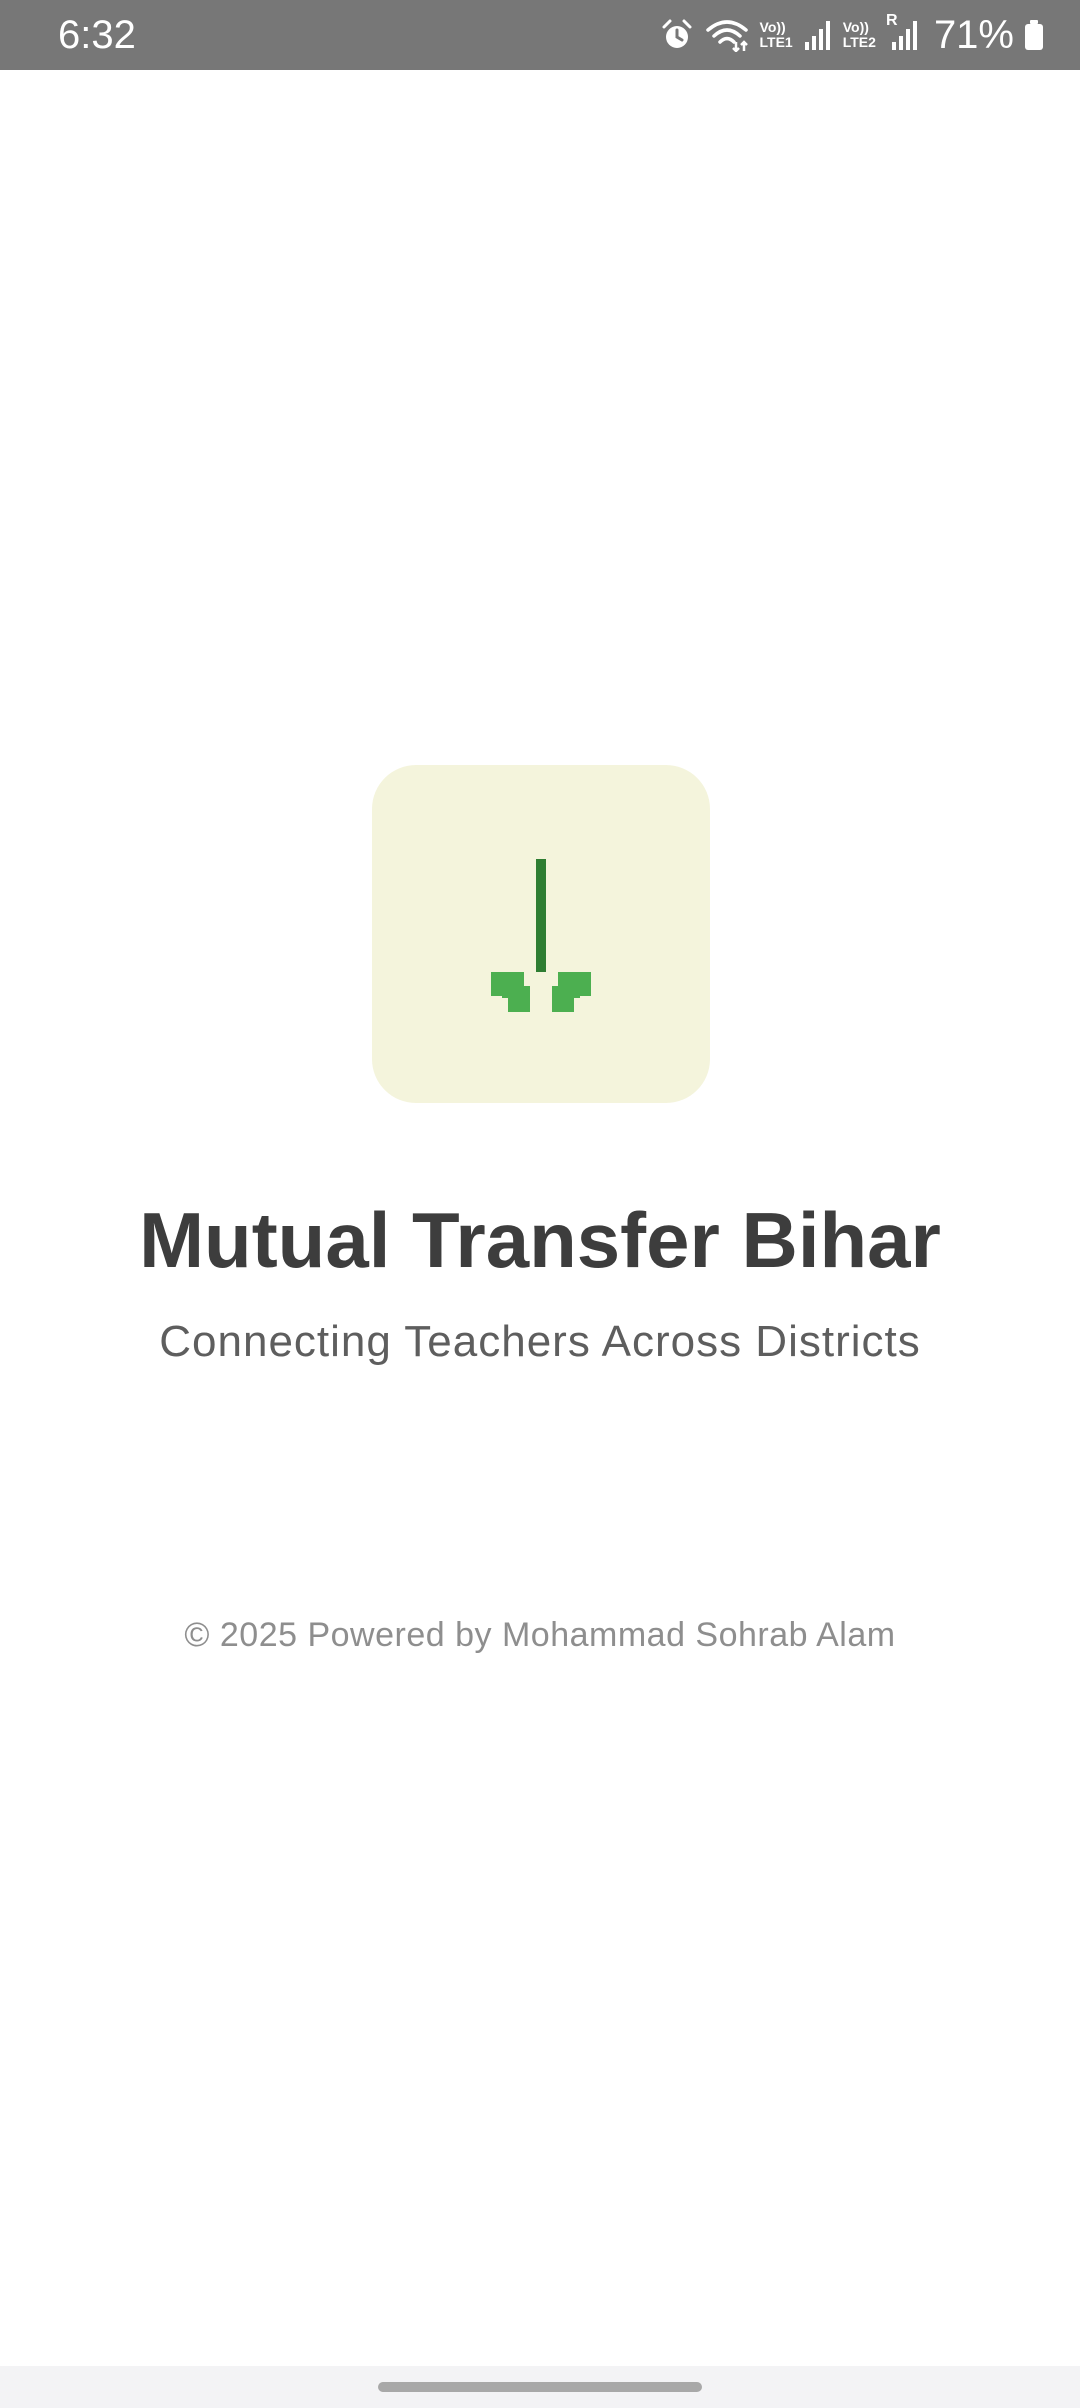  What do you see at coordinates (677, 35) in the screenshot?
I see `alarm-icon` at bounding box center [677, 35].